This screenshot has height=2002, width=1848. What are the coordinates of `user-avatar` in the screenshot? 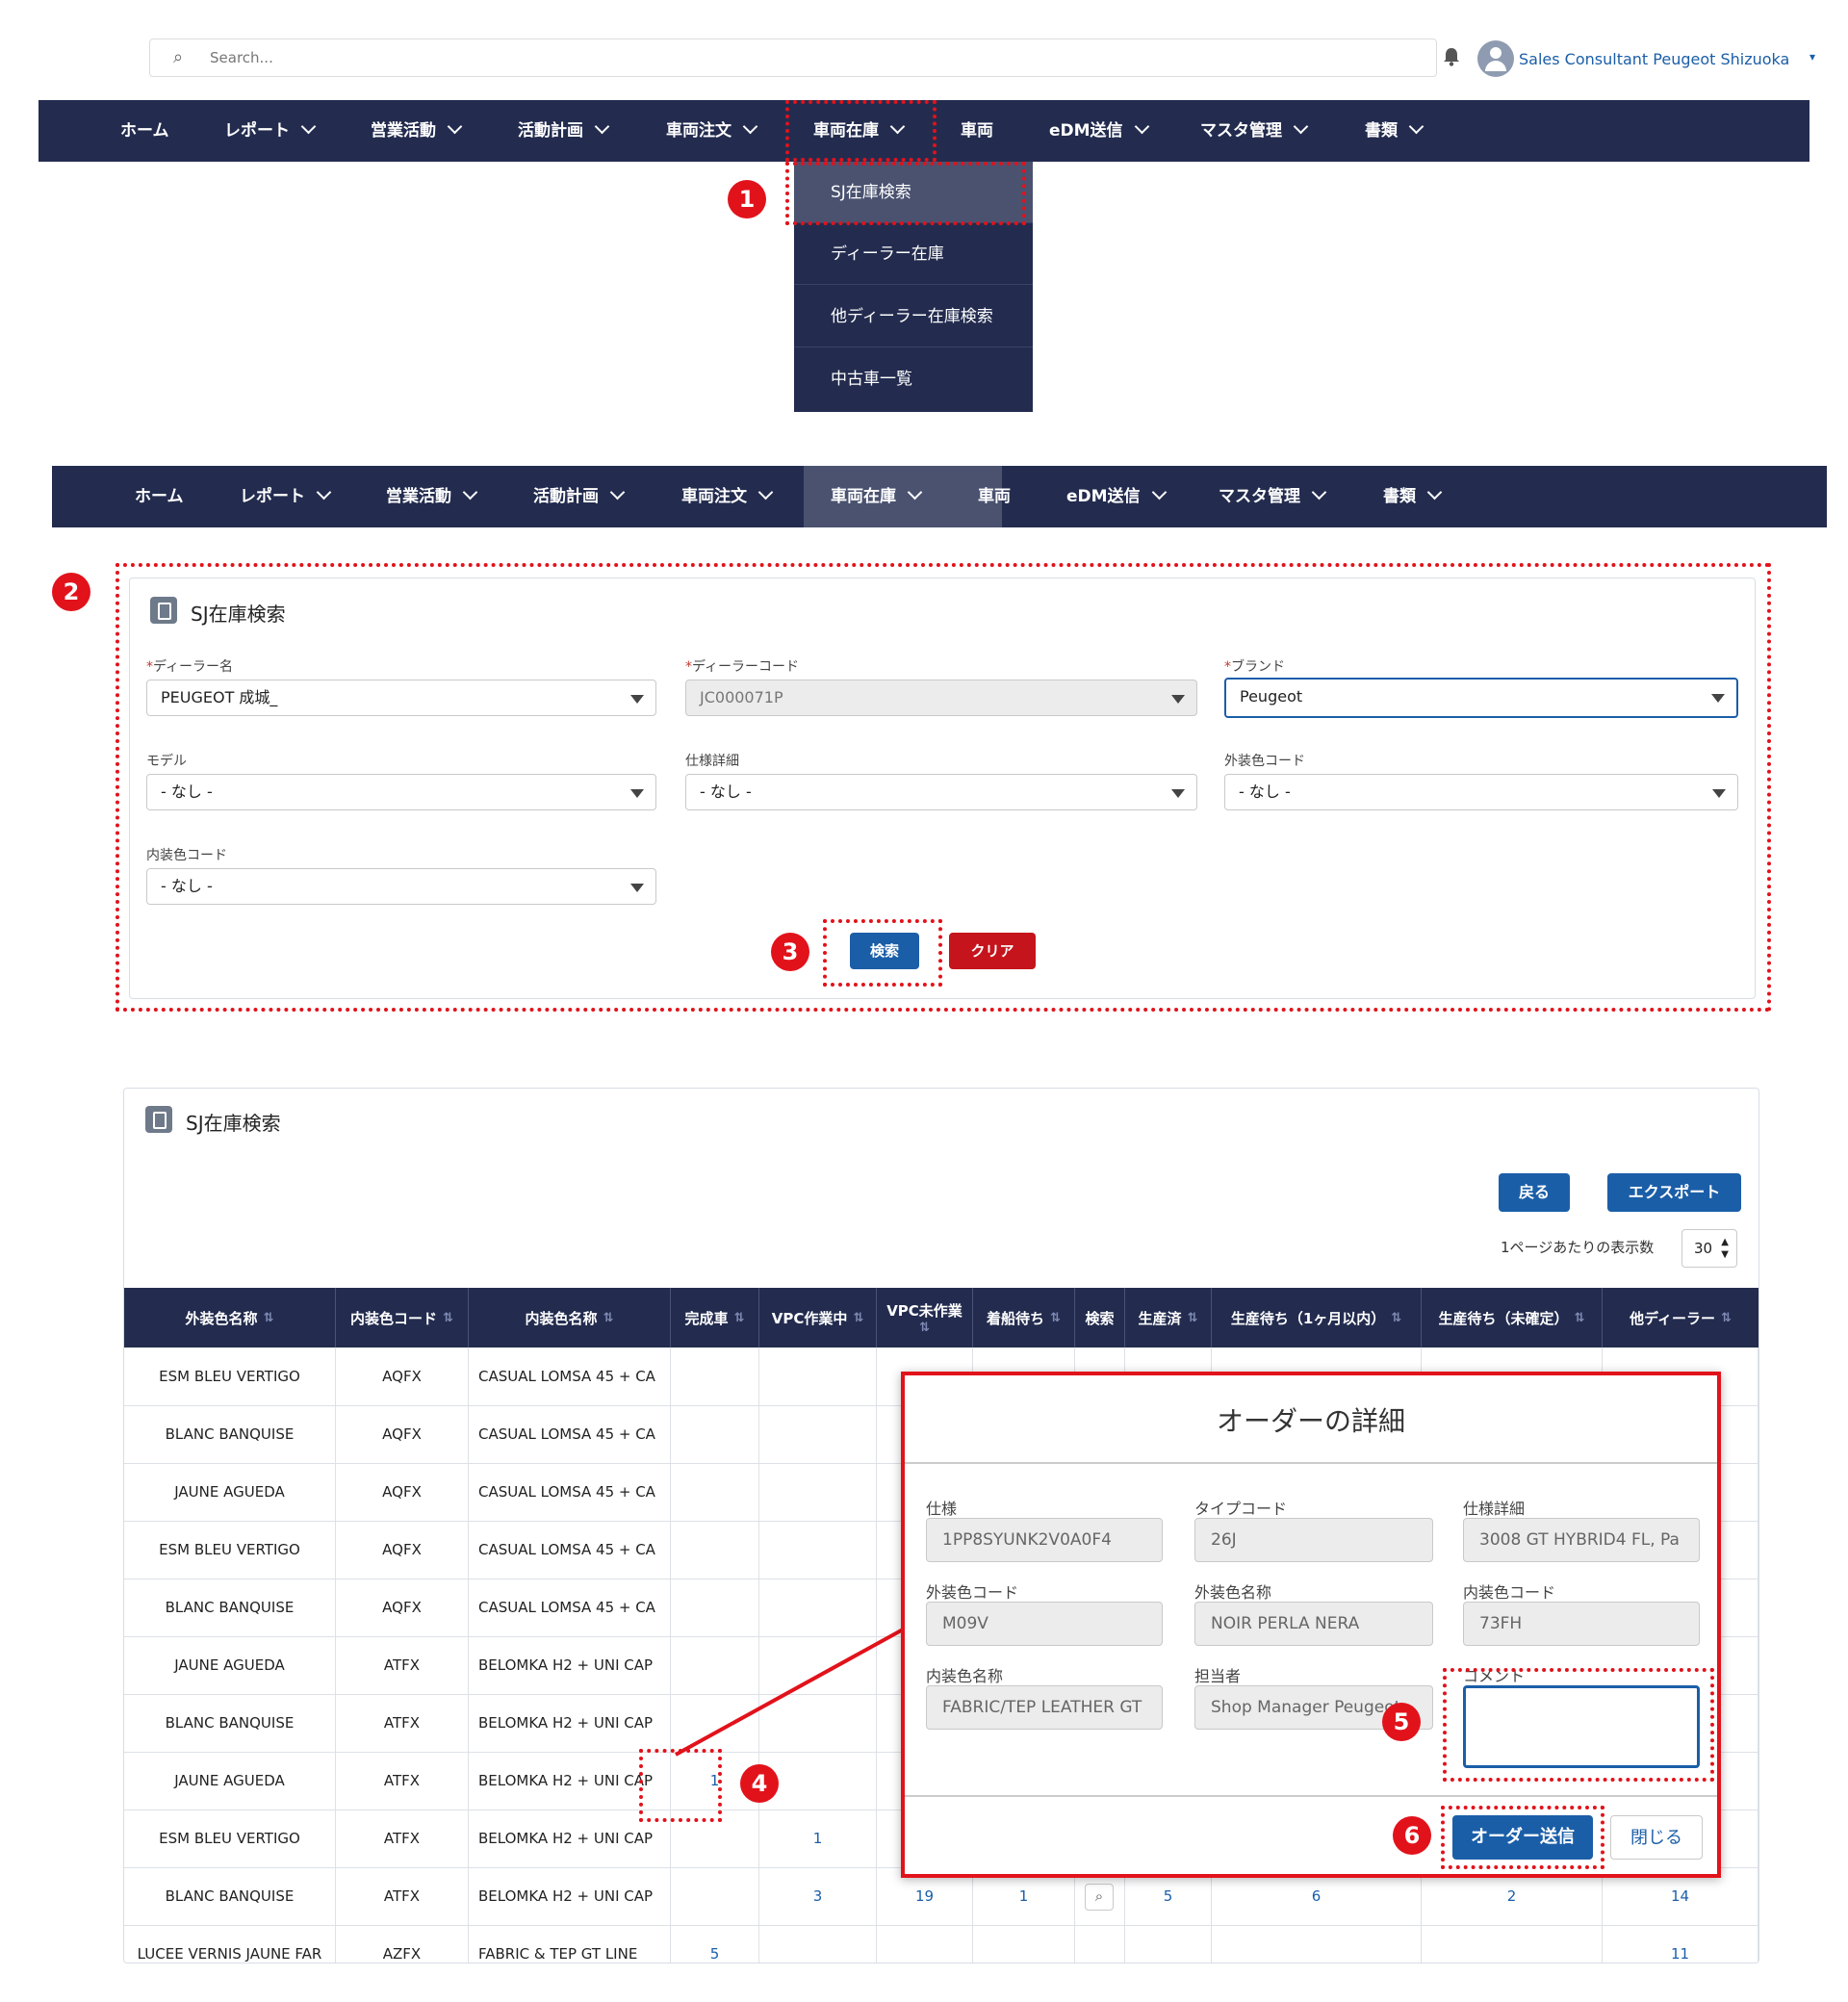 It's located at (1495, 58).